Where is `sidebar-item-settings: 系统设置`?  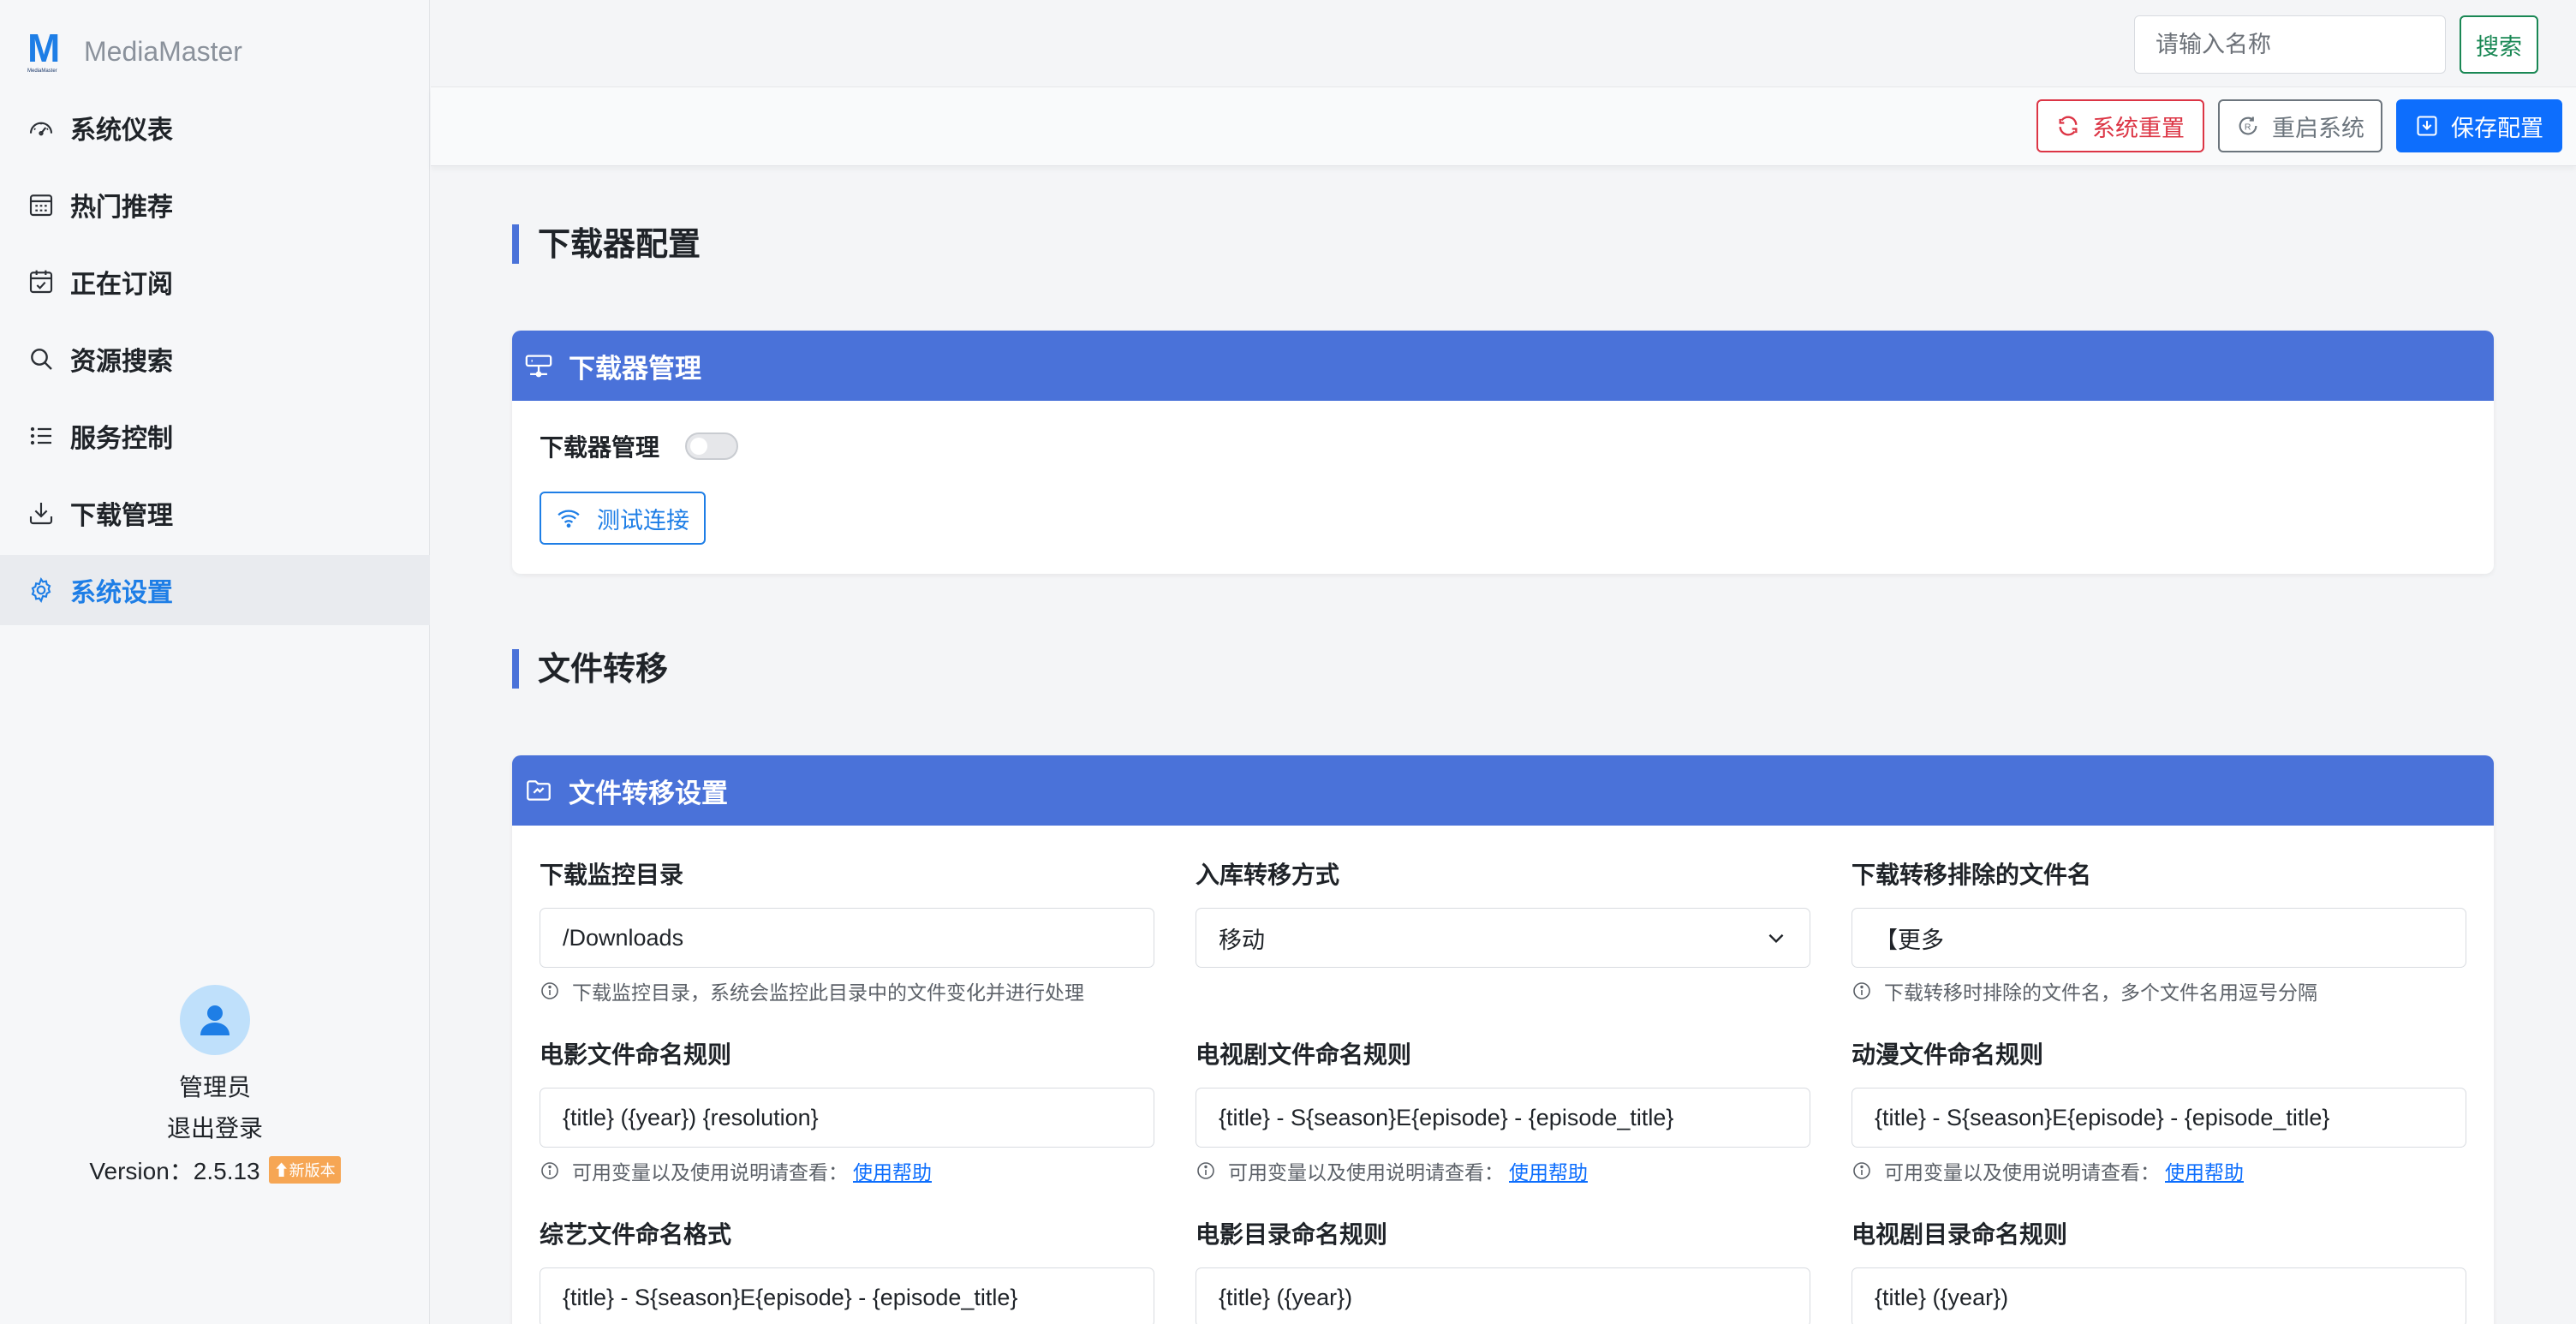 sidebar-item-settings: 系统设置 is located at coordinates (215, 590).